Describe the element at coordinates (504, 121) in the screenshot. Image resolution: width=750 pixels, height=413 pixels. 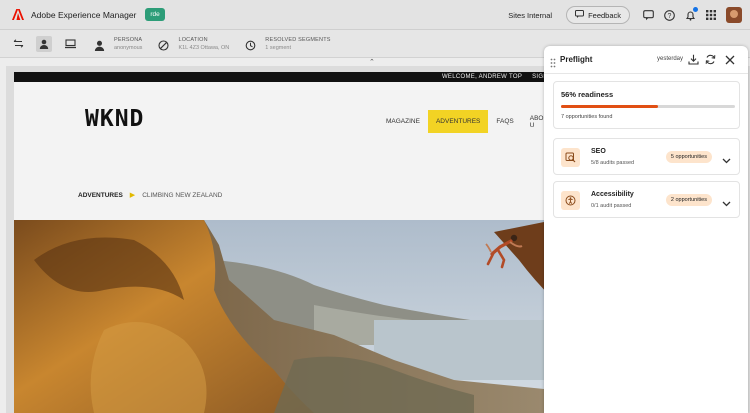
I see `nav-faqs: FAQS` at that location.